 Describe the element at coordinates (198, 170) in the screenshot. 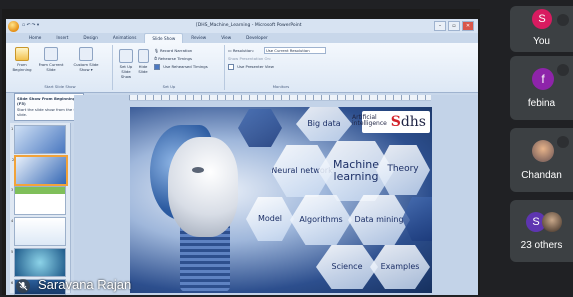

I see `robot-eye-image` at that location.